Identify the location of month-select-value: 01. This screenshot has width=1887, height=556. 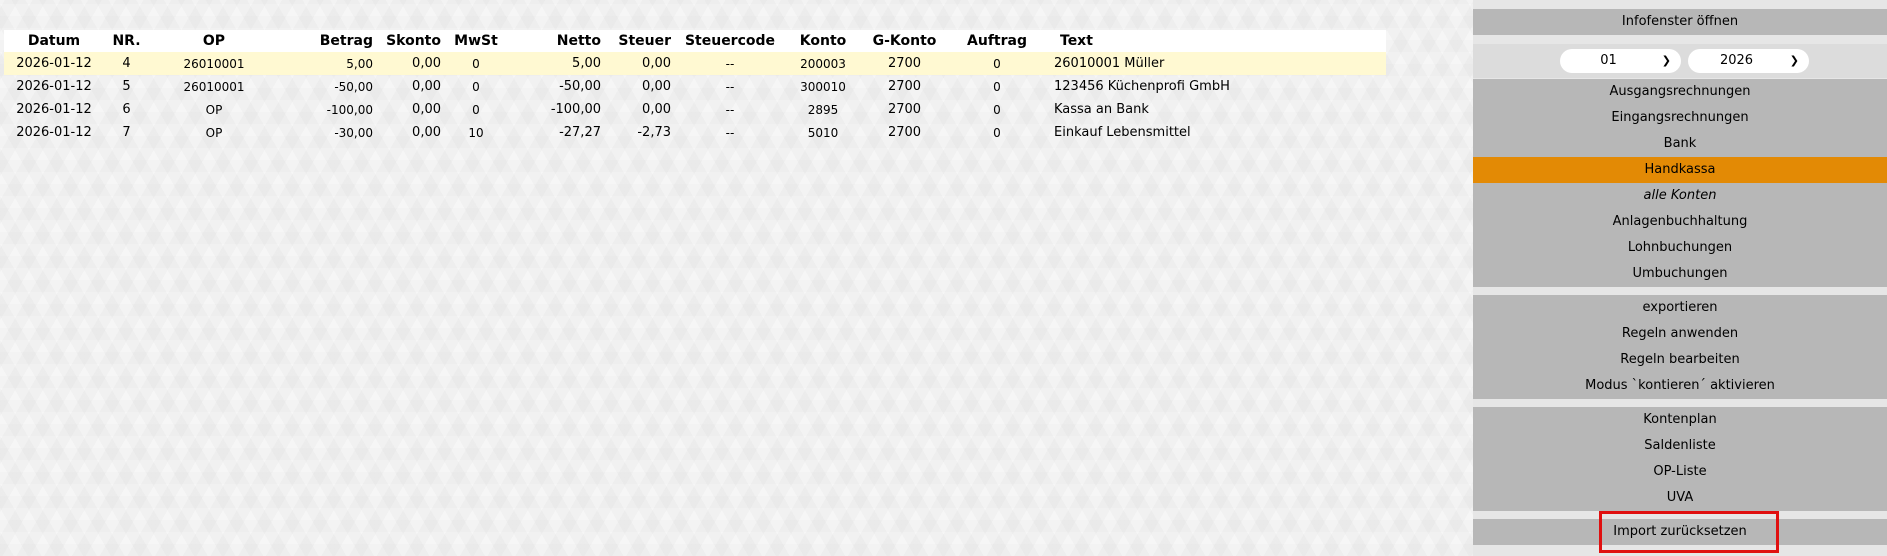
(1608, 60).